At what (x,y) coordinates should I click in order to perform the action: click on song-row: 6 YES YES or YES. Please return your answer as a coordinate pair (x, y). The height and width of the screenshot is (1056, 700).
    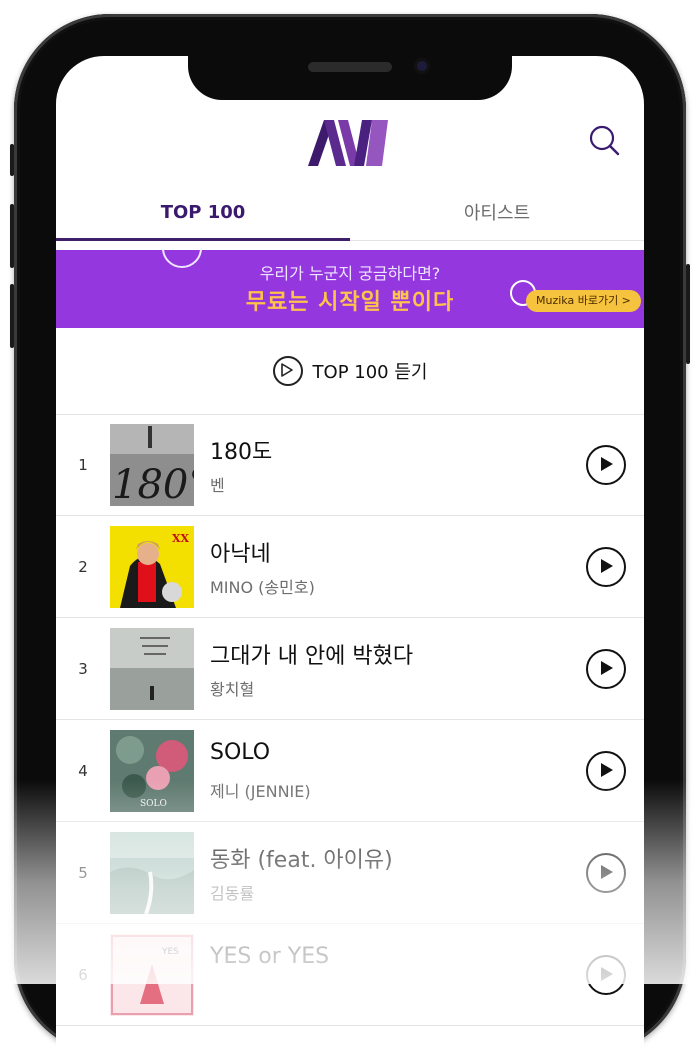
    Looking at the image, I should click on (350, 975).